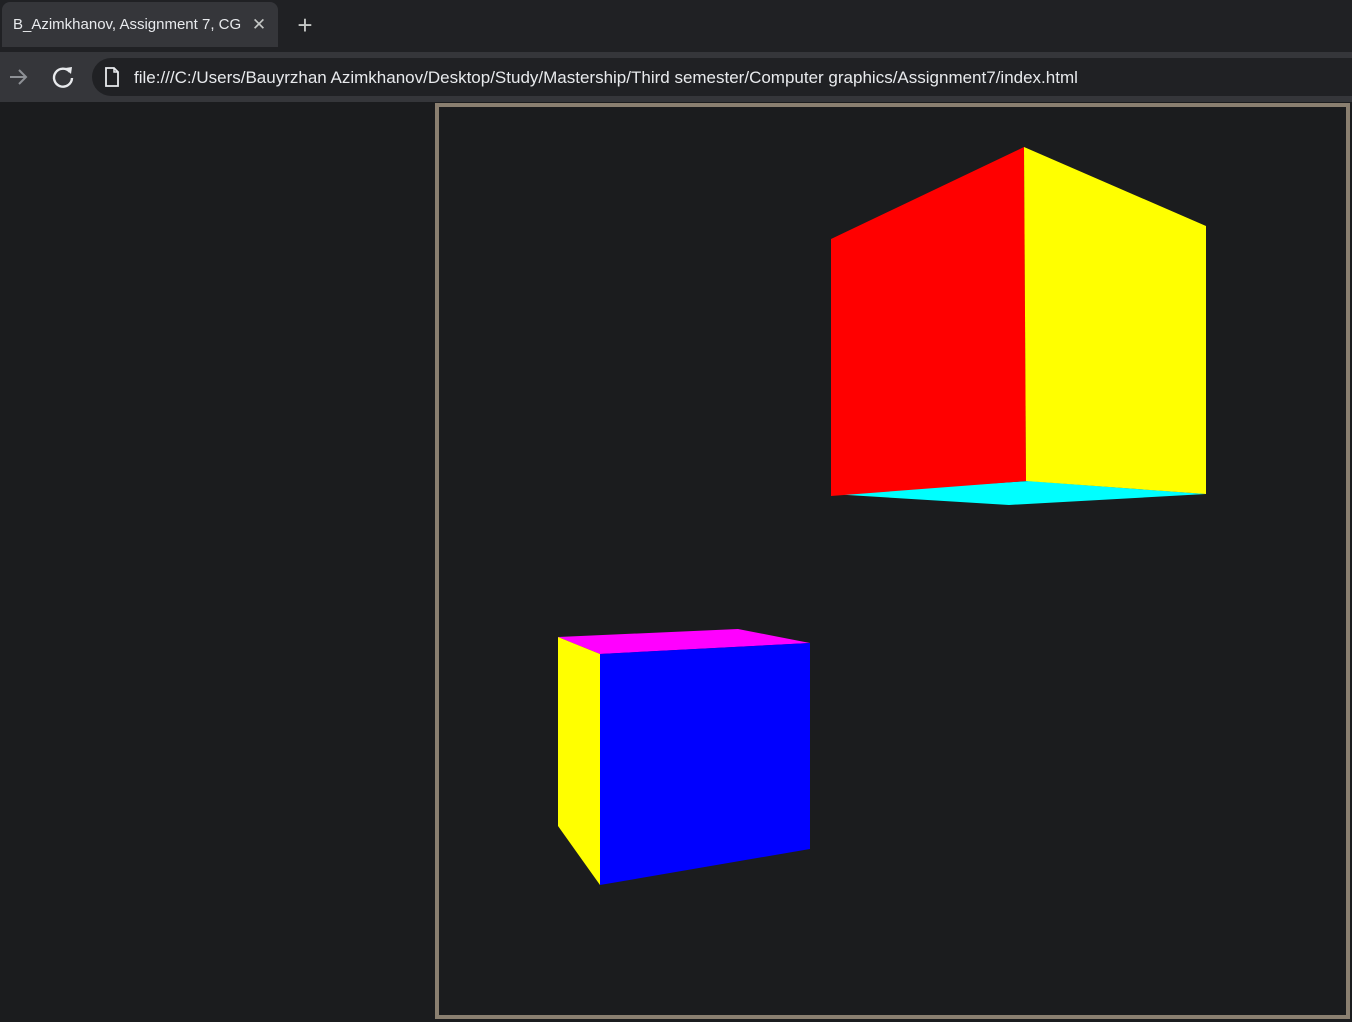 The image size is (1352, 1022). Describe the element at coordinates (1115, 320) in the screenshot. I see `cube1-face-right` at that location.